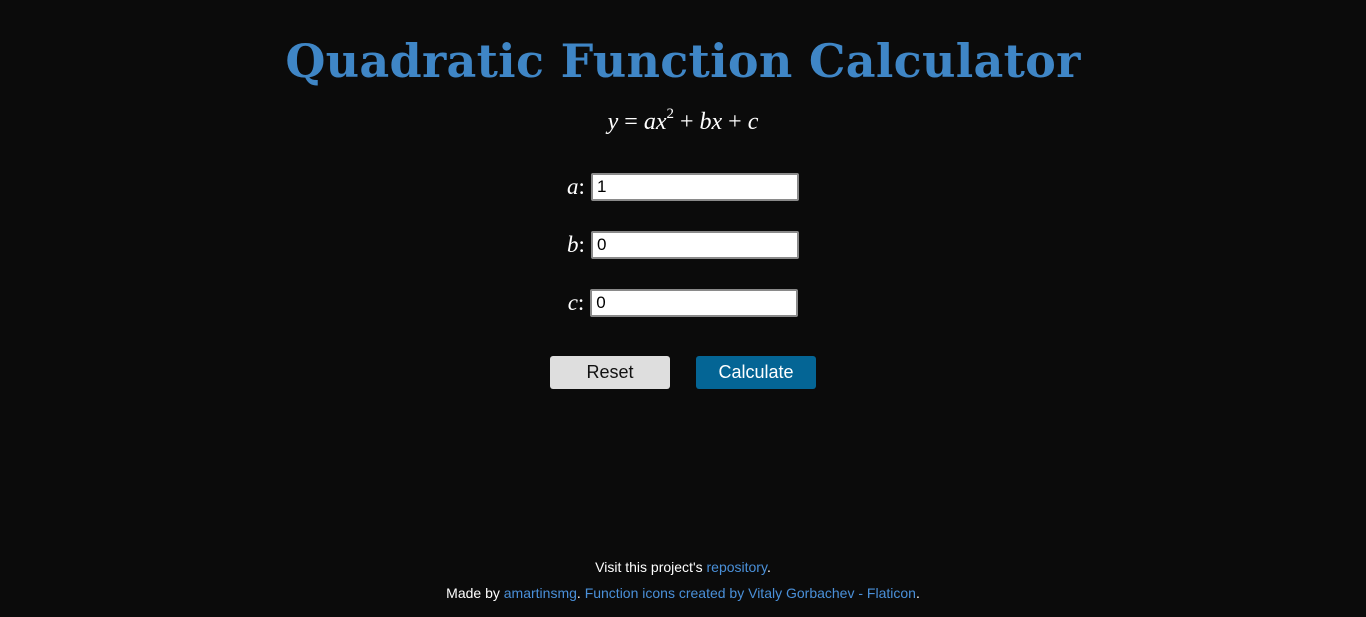 The height and width of the screenshot is (617, 1366). Describe the element at coordinates (540, 593) in the screenshot. I see `author-link: amartinsmg` at that location.